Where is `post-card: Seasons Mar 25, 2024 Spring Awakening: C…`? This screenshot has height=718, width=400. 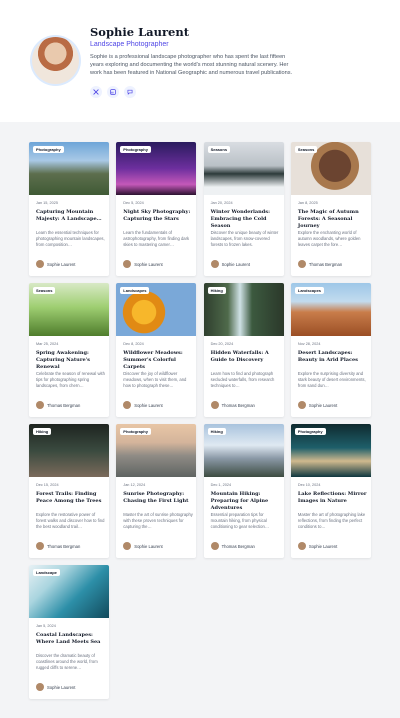 post-card: Seasons Mar 25, 2024 Spring Awakening: C… is located at coordinates (69, 350).